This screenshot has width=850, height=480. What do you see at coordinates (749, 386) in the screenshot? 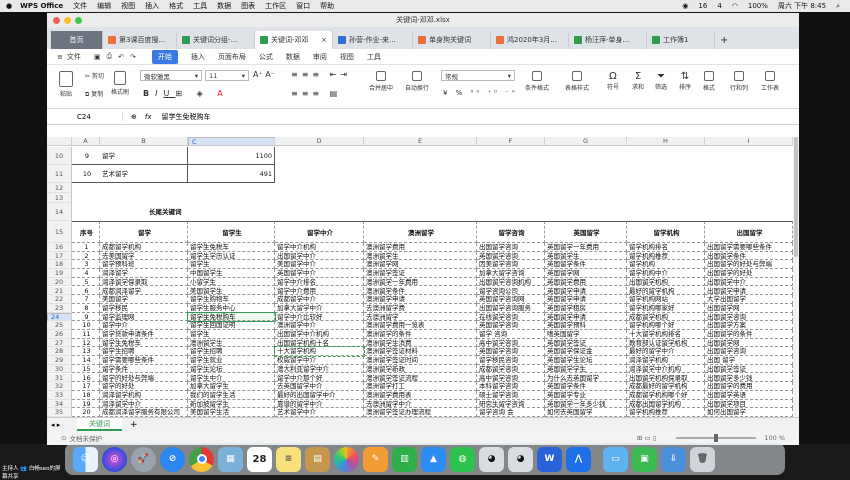
I see `data-cell: 出国留学的费用` at bounding box center [749, 386].